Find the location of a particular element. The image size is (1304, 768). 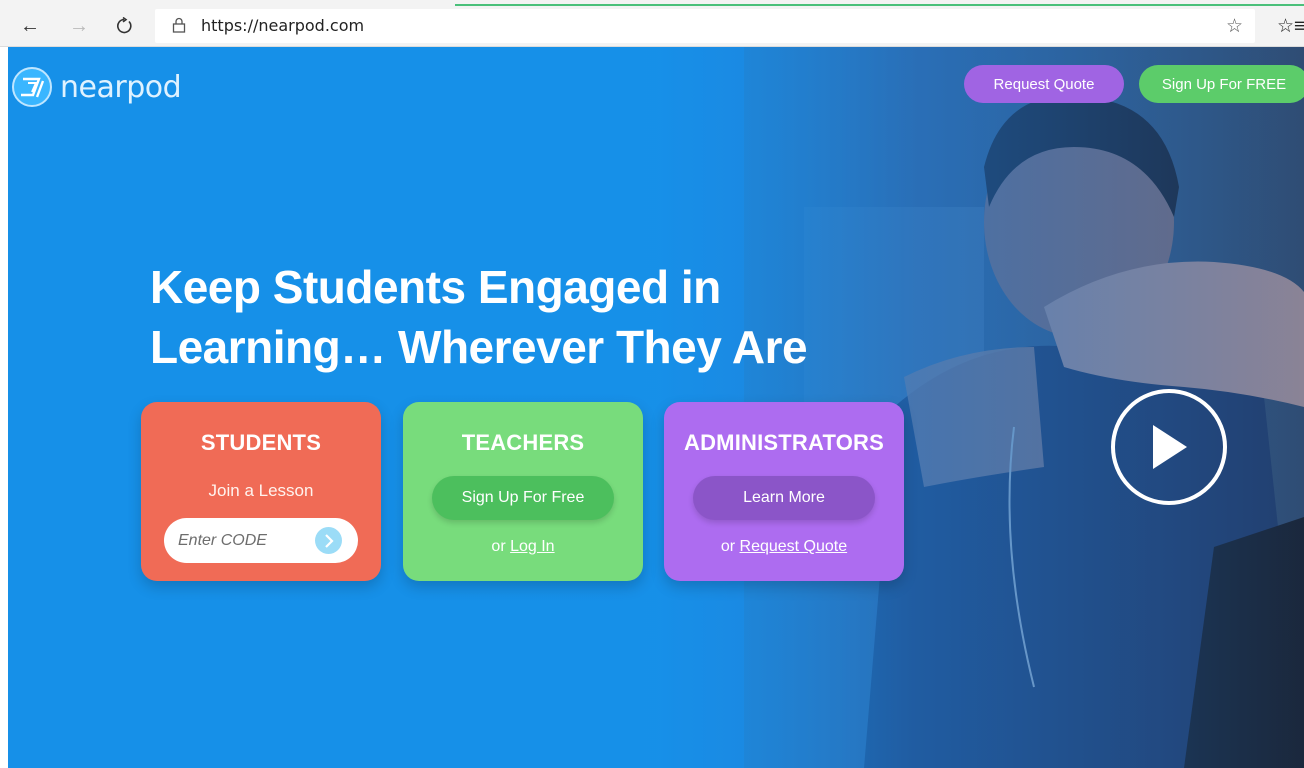

log-in-link: Log In is located at coordinates (532, 546).